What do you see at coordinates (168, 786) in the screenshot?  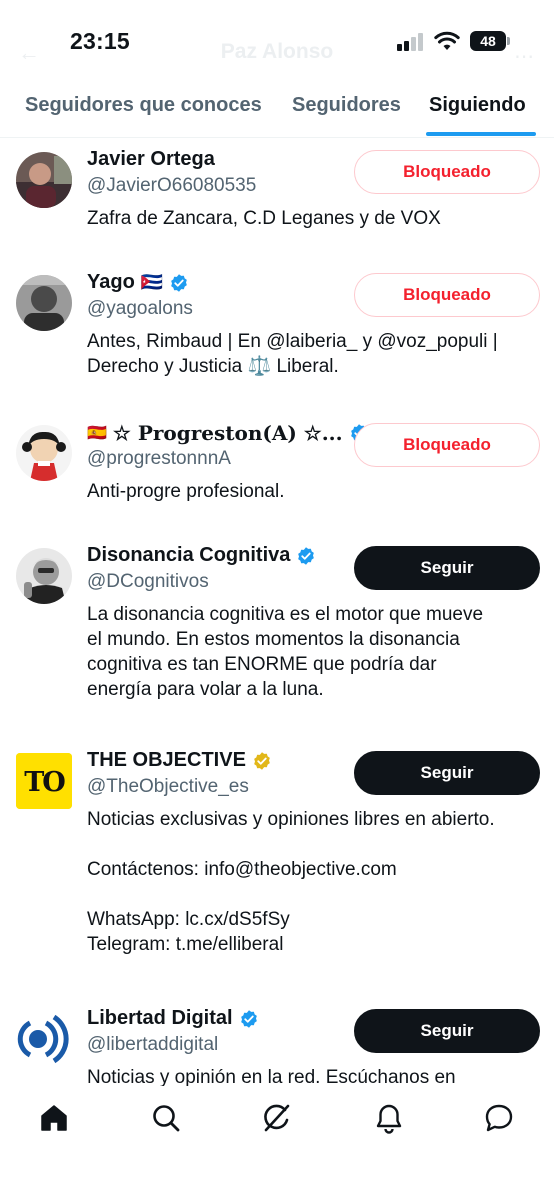 I see `user-handle: @TheObjective_es` at bounding box center [168, 786].